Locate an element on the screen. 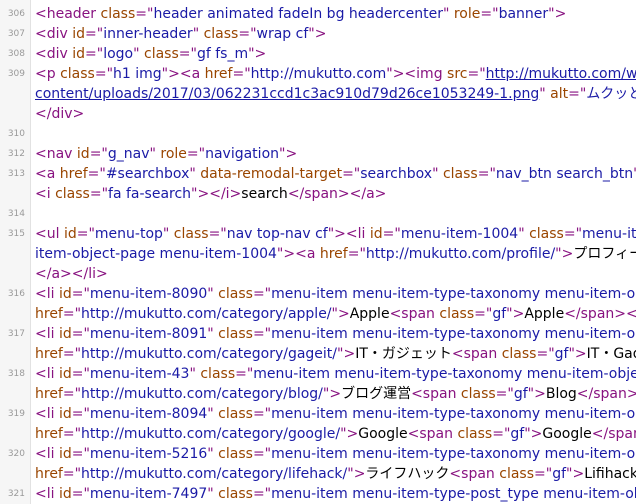  tag-token: <p is located at coordinates (48, 74).